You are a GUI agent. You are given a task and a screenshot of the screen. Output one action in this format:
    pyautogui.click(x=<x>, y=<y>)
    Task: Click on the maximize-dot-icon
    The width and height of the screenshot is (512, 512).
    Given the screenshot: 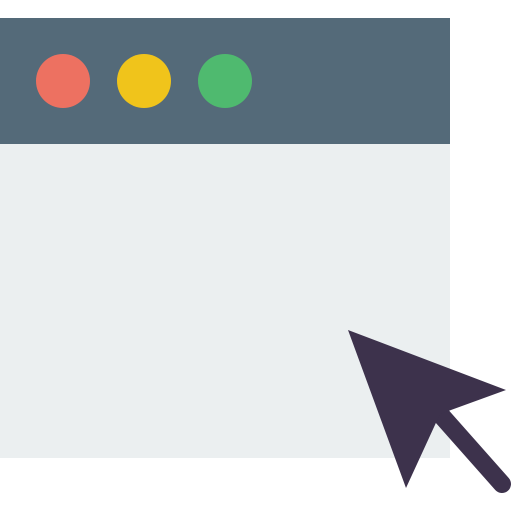 What is the action you would take?
    pyautogui.click(x=225, y=81)
    